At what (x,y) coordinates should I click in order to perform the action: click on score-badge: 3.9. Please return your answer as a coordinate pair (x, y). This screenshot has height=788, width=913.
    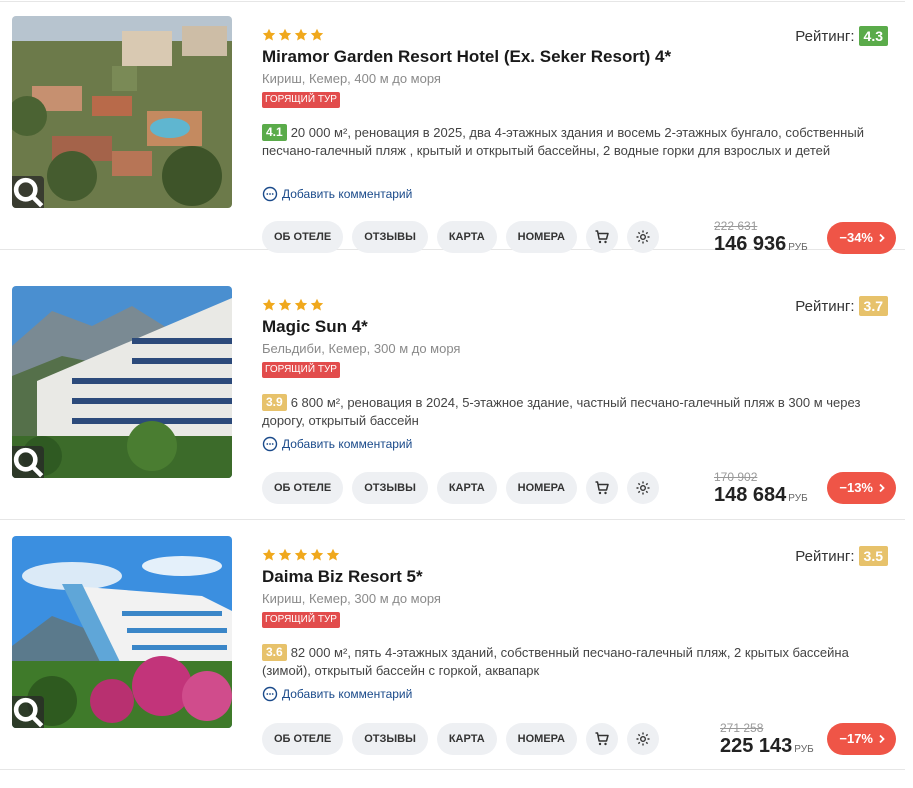
    Looking at the image, I should click on (274, 402).